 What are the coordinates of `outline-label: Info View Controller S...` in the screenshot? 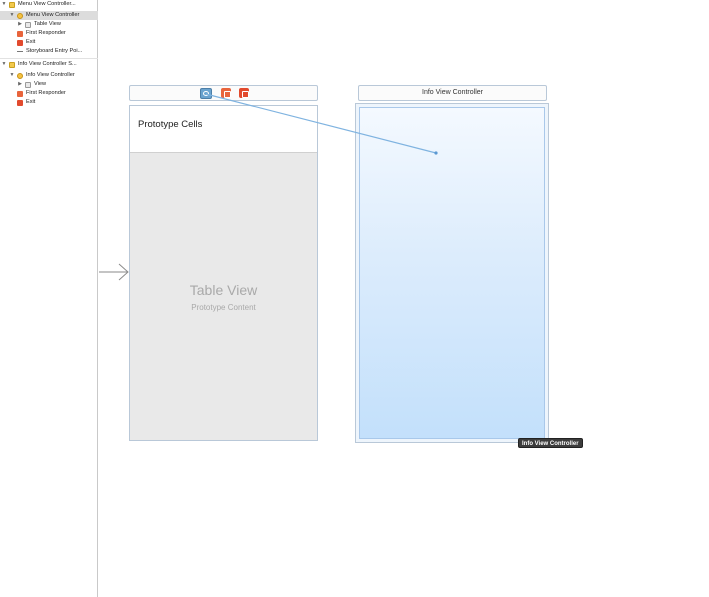 It's located at (47, 64).